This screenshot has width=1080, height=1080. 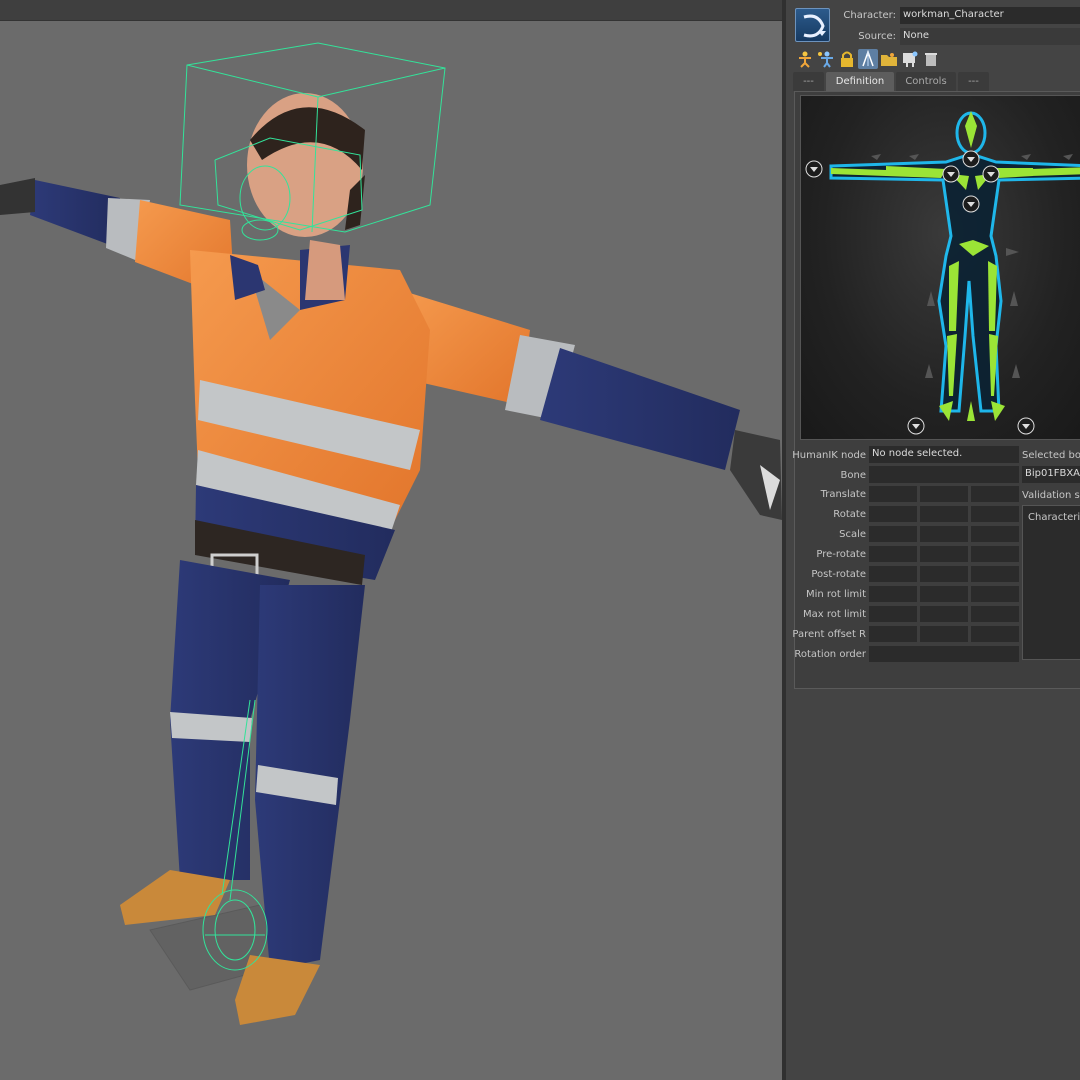 What do you see at coordinates (591, 405) in the screenshot?
I see `right-arm` at bounding box center [591, 405].